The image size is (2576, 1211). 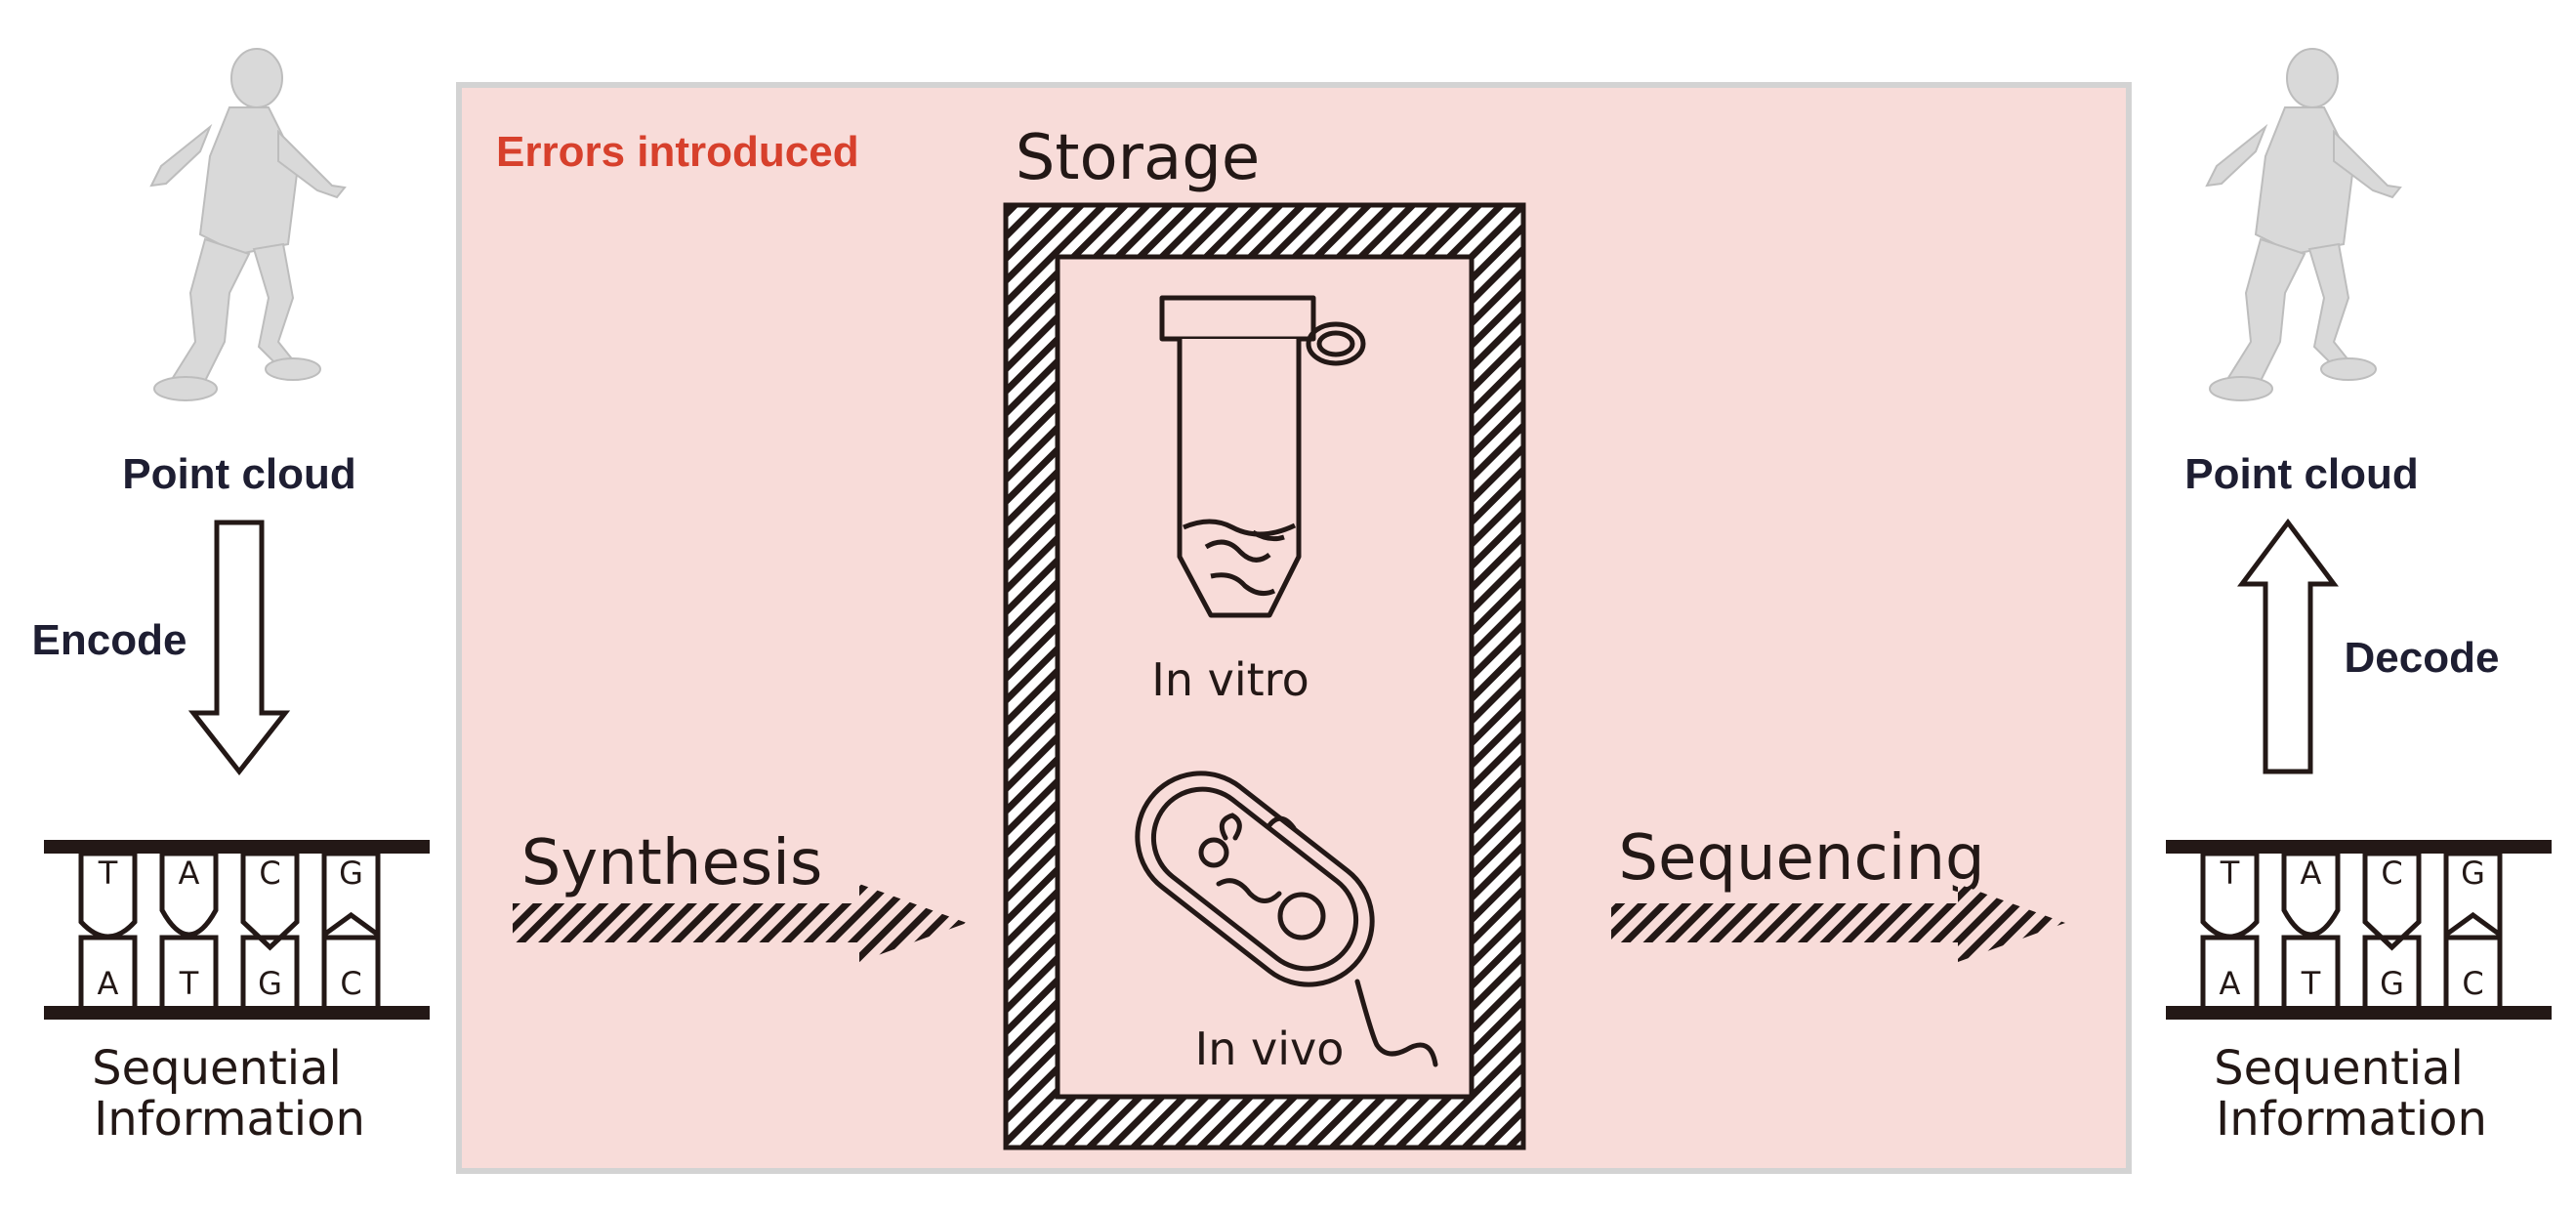 What do you see at coordinates (109, 640) in the screenshot?
I see `encode-label: Encode` at bounding box center [109, 640].